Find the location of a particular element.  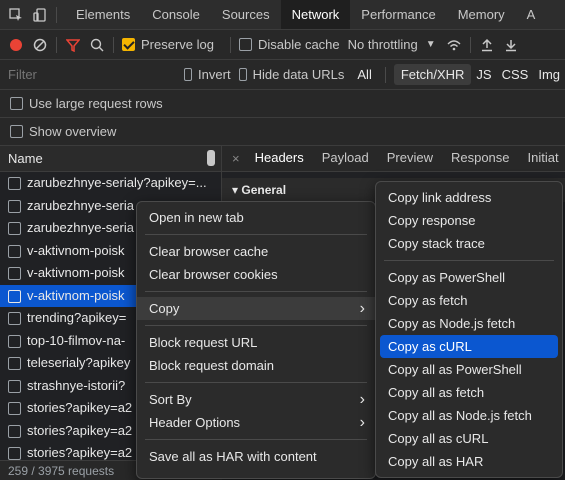

filter-icon is located at coordinates (73, 45).